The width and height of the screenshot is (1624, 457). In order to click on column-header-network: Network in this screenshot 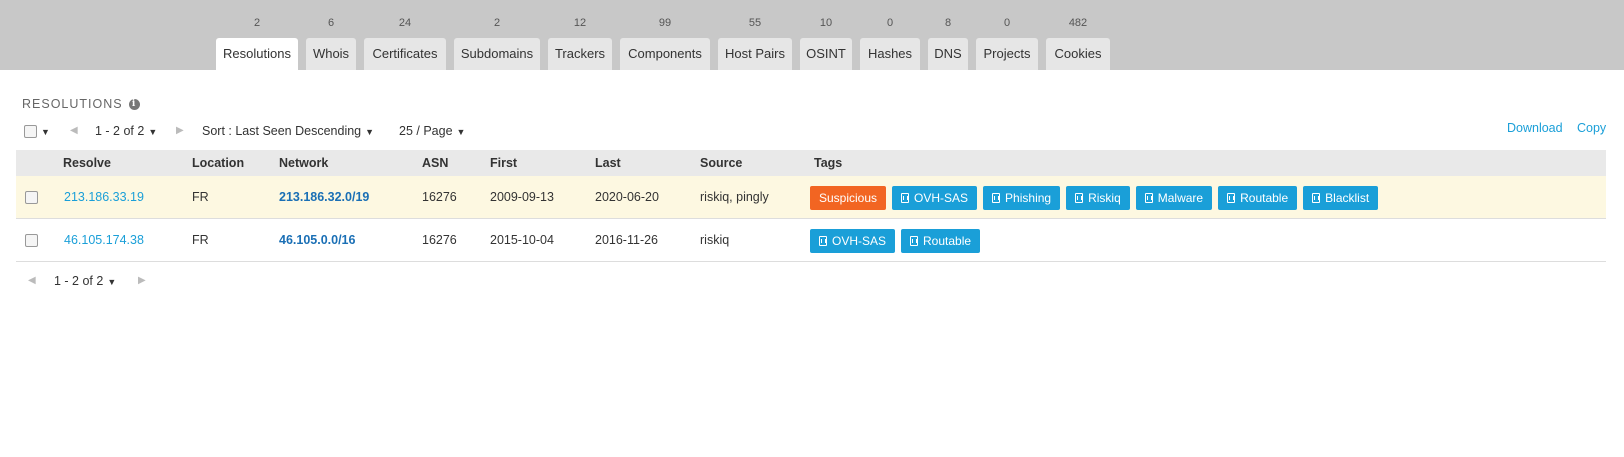, I will do `click(303, 163)`.